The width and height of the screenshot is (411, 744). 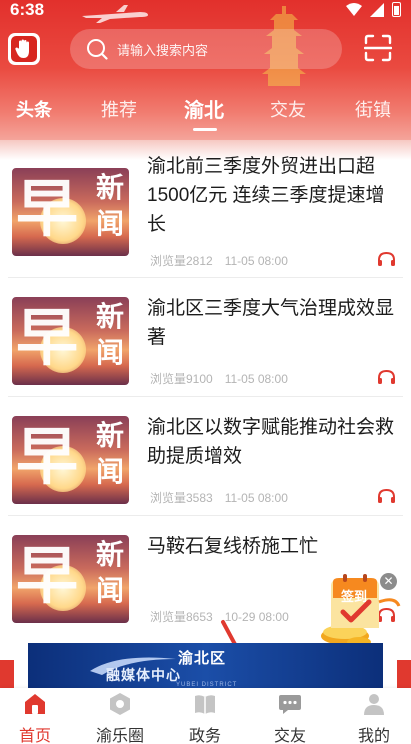 I want to click on app-logo, so click(x=24, y=49).